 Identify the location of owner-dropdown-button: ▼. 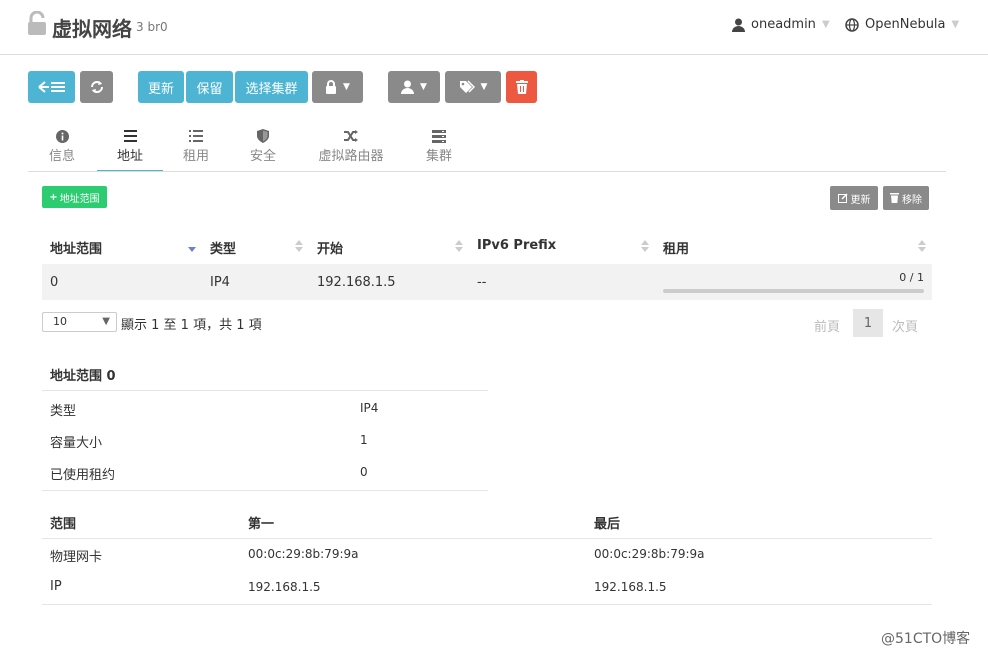
(414, 87).